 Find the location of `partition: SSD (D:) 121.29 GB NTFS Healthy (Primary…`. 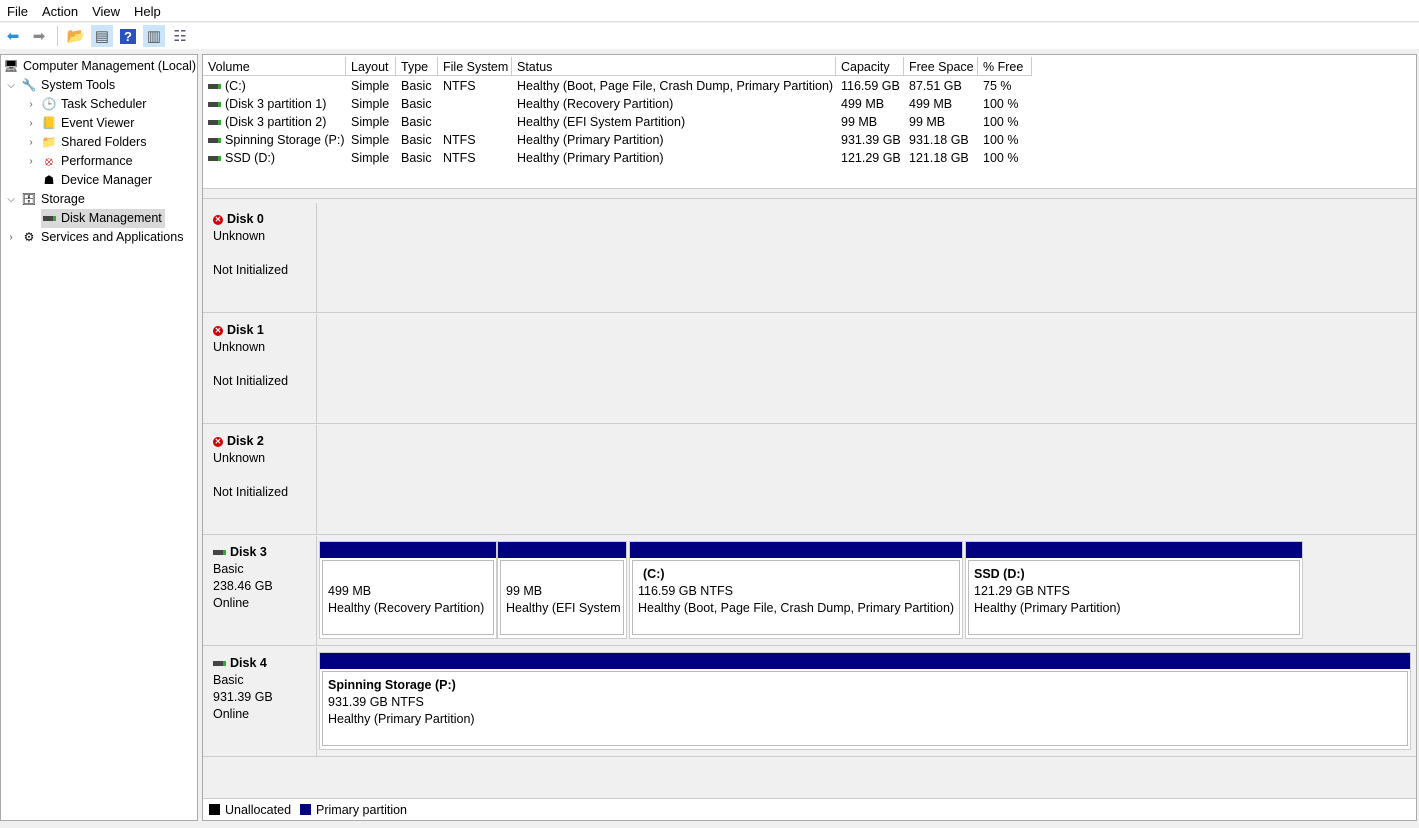

partition: SSD (D:) 121.29 GB NTFS Healthy (Primary… is located at coordinates (1134, 590).